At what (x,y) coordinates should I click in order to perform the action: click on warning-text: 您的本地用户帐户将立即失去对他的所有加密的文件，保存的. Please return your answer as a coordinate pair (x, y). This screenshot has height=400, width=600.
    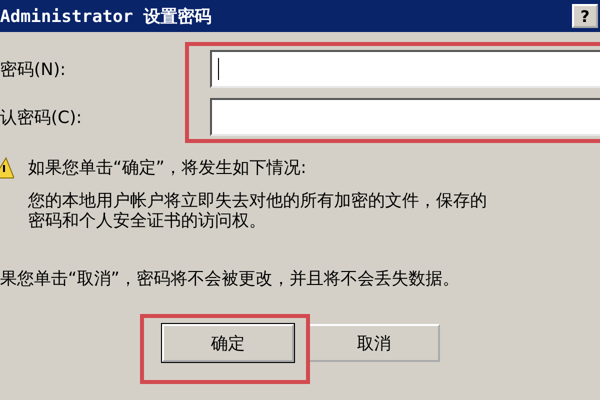
    Looking at the image, I should click on (257, 201).